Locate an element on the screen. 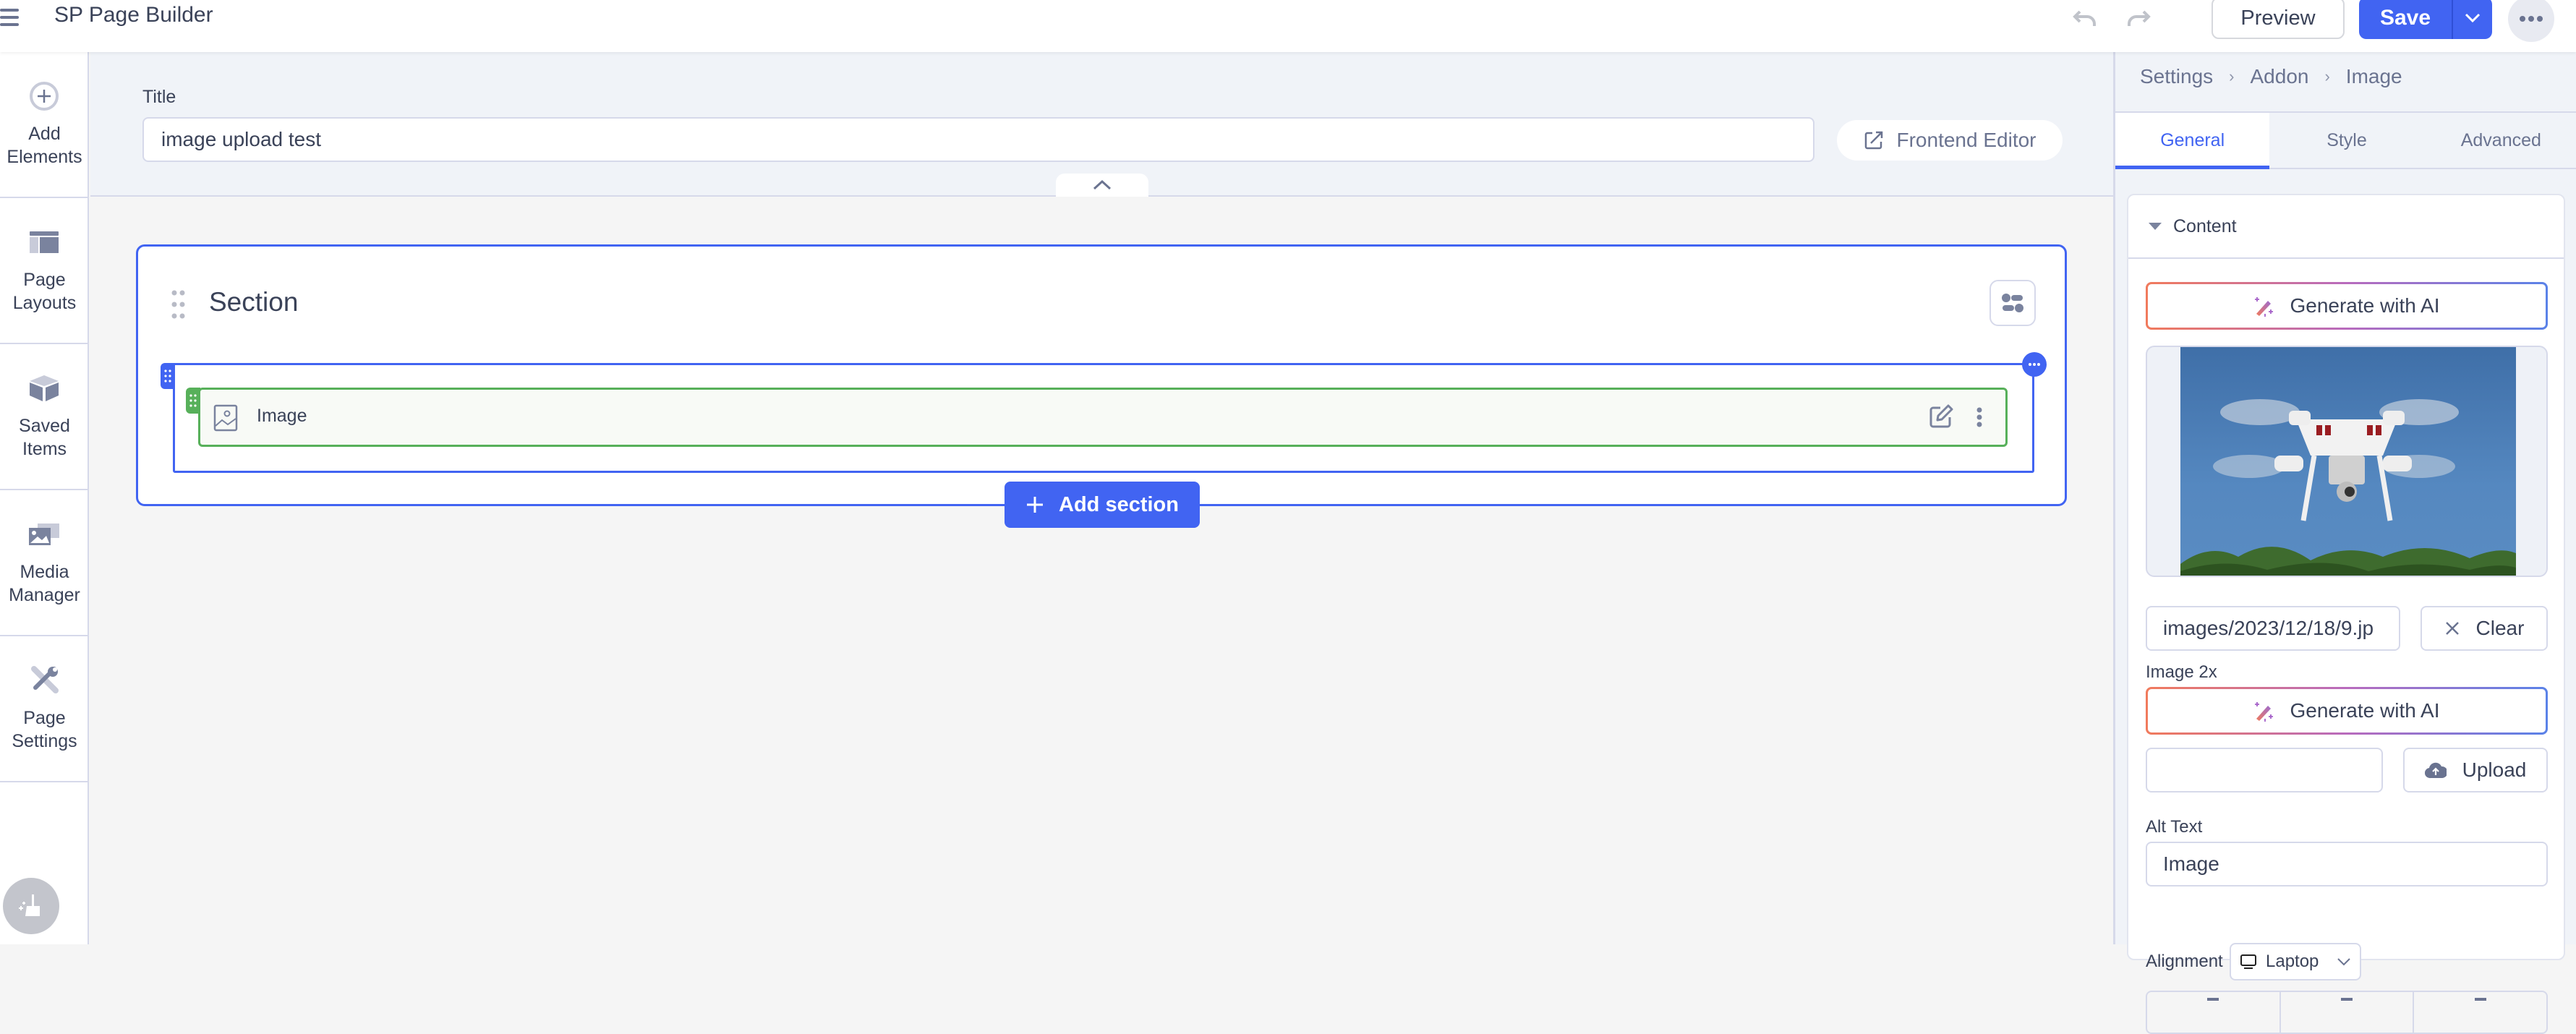  content-group-header: Content is located at coordinates (2346, 227).